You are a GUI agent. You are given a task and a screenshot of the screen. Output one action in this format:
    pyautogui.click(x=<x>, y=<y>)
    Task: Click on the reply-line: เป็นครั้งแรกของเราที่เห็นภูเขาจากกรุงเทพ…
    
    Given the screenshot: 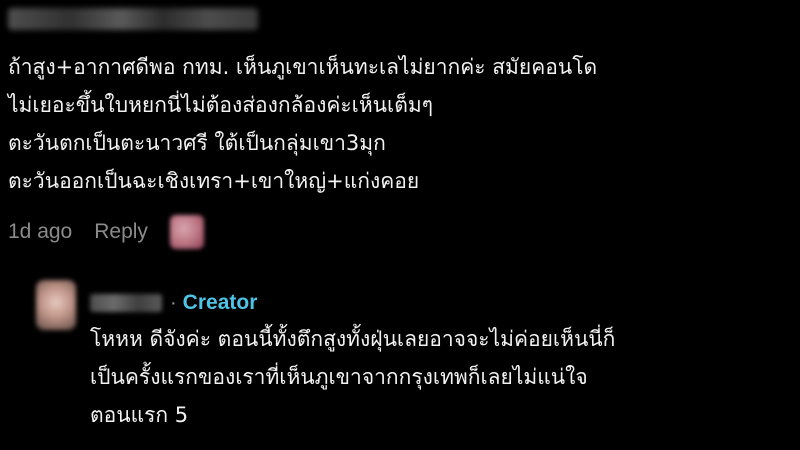 What is the action you would take?
    pyautogui.click(x=339, y=377)
    